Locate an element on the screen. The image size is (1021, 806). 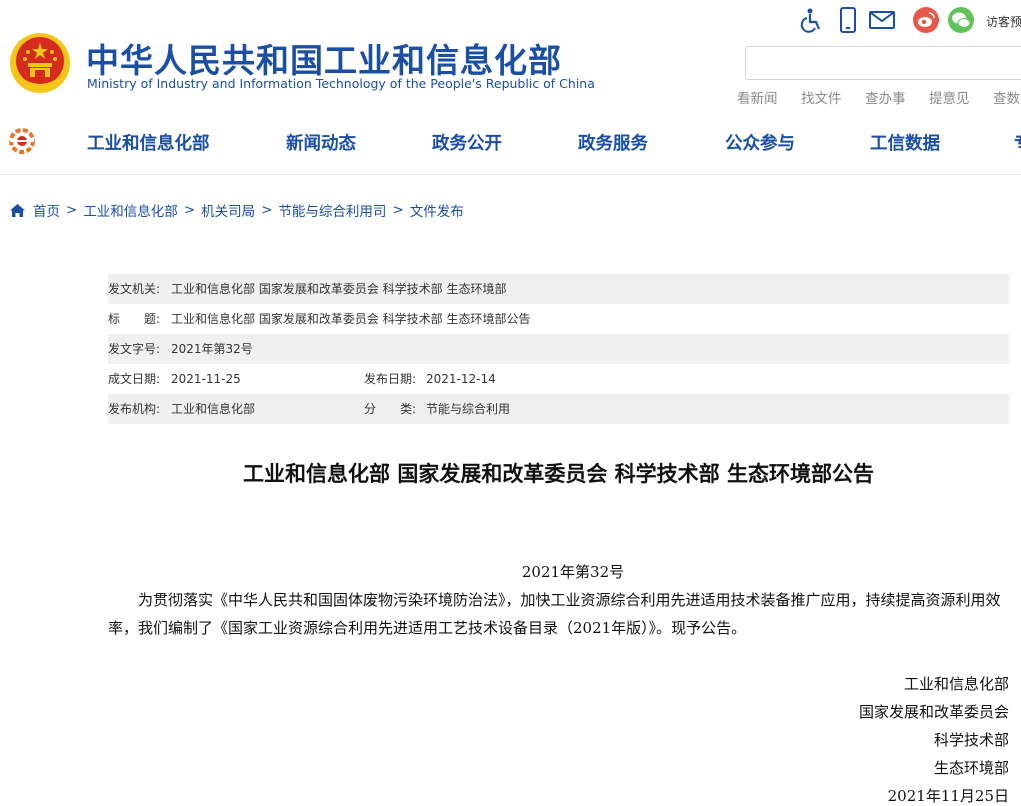
info-label: 发文字号: is located at coordinates (134, 349).